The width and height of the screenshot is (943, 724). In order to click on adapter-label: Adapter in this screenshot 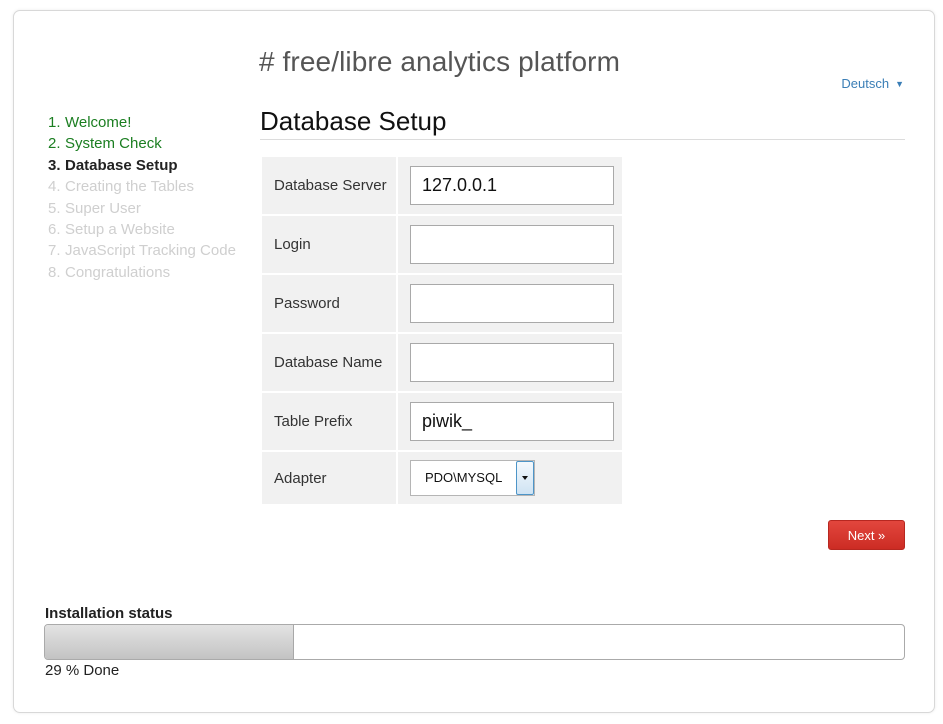, I will do `click(329, 478)`.